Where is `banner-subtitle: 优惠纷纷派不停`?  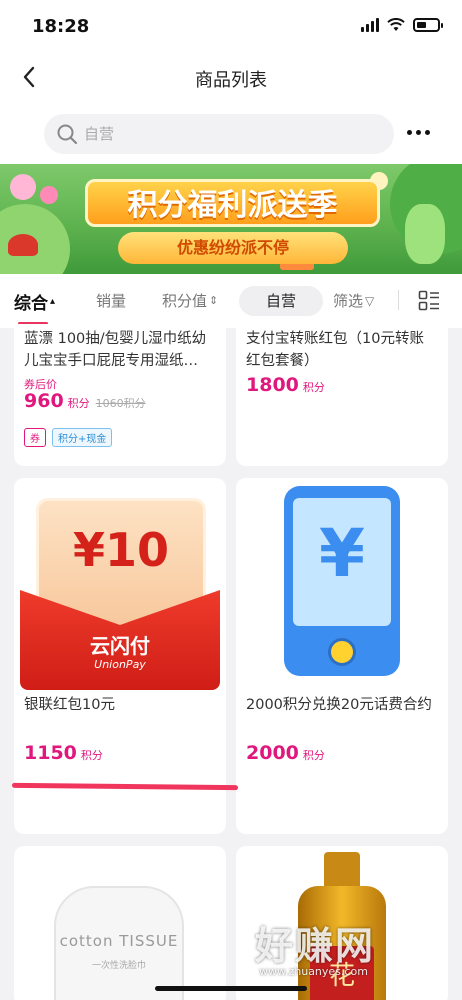 banner-subtitle: 优惠纷纷派不停 is located at coordinates (233, 248).